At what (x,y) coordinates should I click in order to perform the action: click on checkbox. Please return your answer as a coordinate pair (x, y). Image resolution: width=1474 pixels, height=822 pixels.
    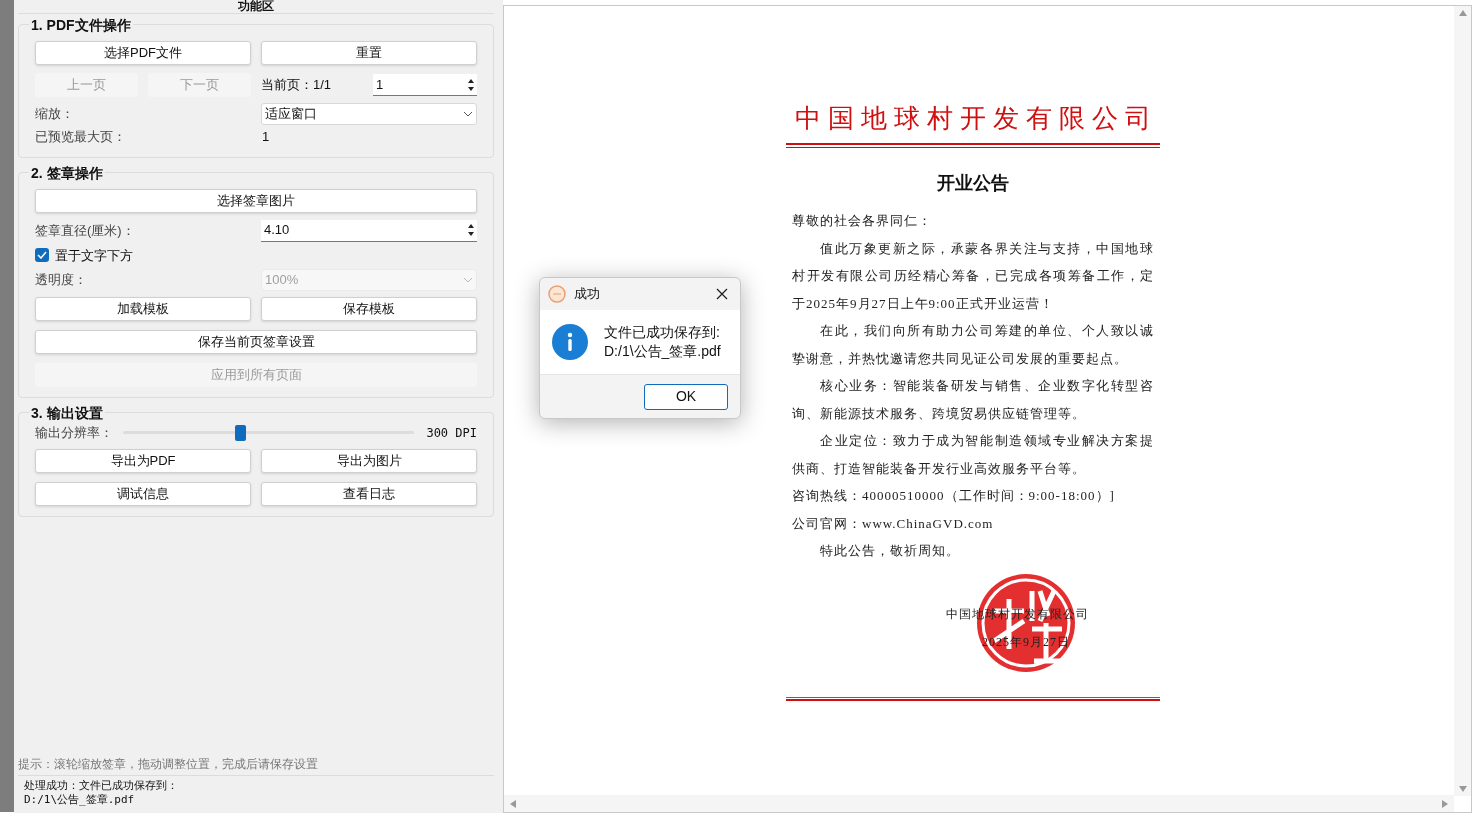
    Looking at the image, I should click on (42, 255).